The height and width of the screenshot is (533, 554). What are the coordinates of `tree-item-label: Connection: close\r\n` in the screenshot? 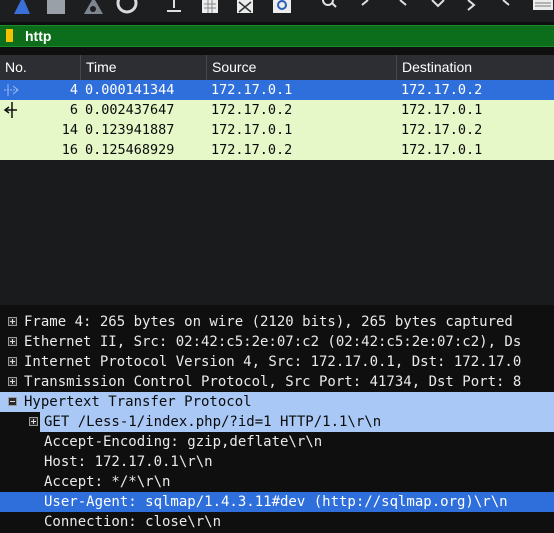 It's located at (133, 522).